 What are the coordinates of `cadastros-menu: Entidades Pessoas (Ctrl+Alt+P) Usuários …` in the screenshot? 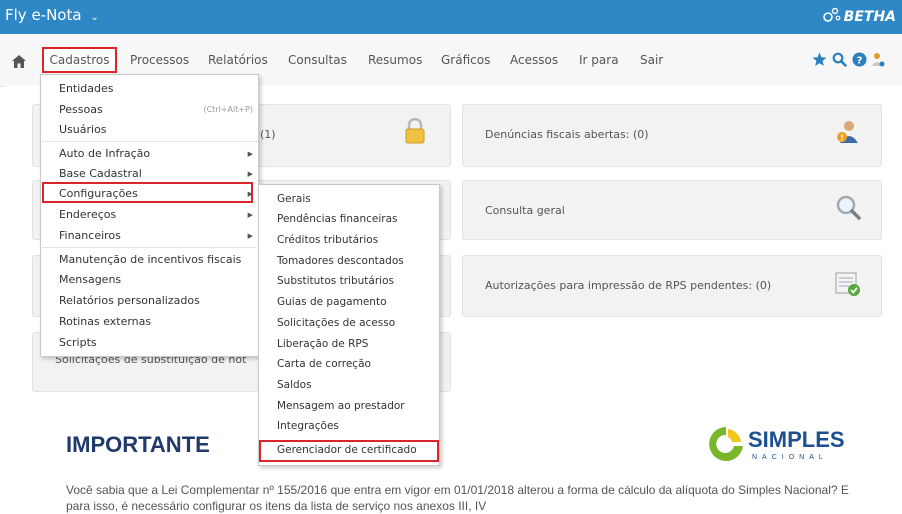 It's located at (149, 215).